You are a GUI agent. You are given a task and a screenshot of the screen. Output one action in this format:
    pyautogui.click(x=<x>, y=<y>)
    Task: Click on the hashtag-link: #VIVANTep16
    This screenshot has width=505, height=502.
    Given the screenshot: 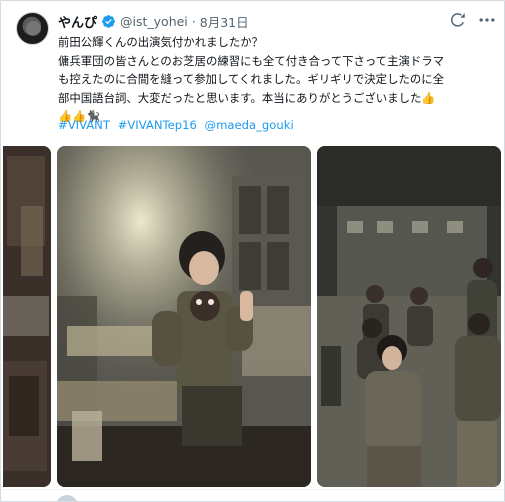 What is the action you would take?
    pyautogui.click(x=157, y=125)
    